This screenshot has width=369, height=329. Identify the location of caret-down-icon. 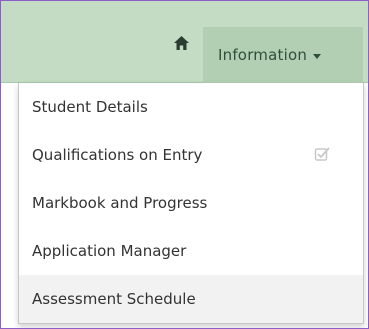
(317, 56).